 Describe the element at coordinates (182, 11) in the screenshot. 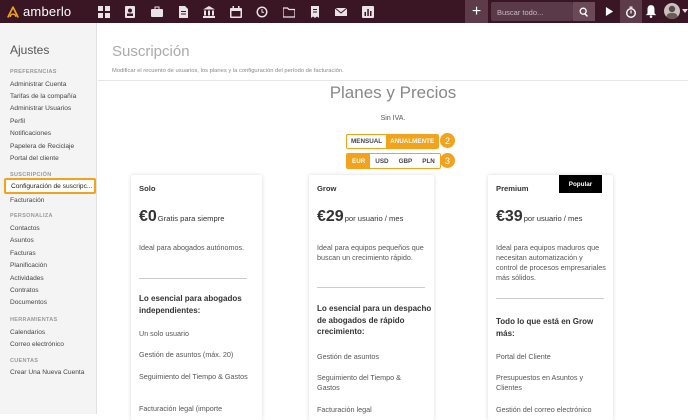

I see `document-icon` at that location.